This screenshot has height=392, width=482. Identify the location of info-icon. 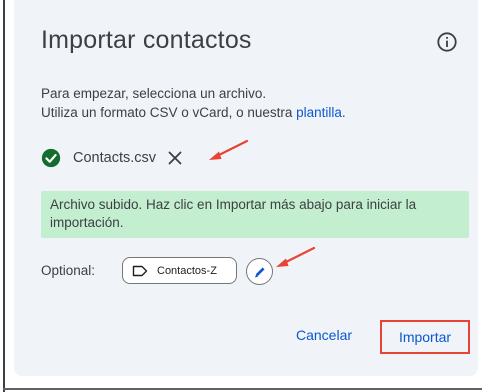
(447, 42).